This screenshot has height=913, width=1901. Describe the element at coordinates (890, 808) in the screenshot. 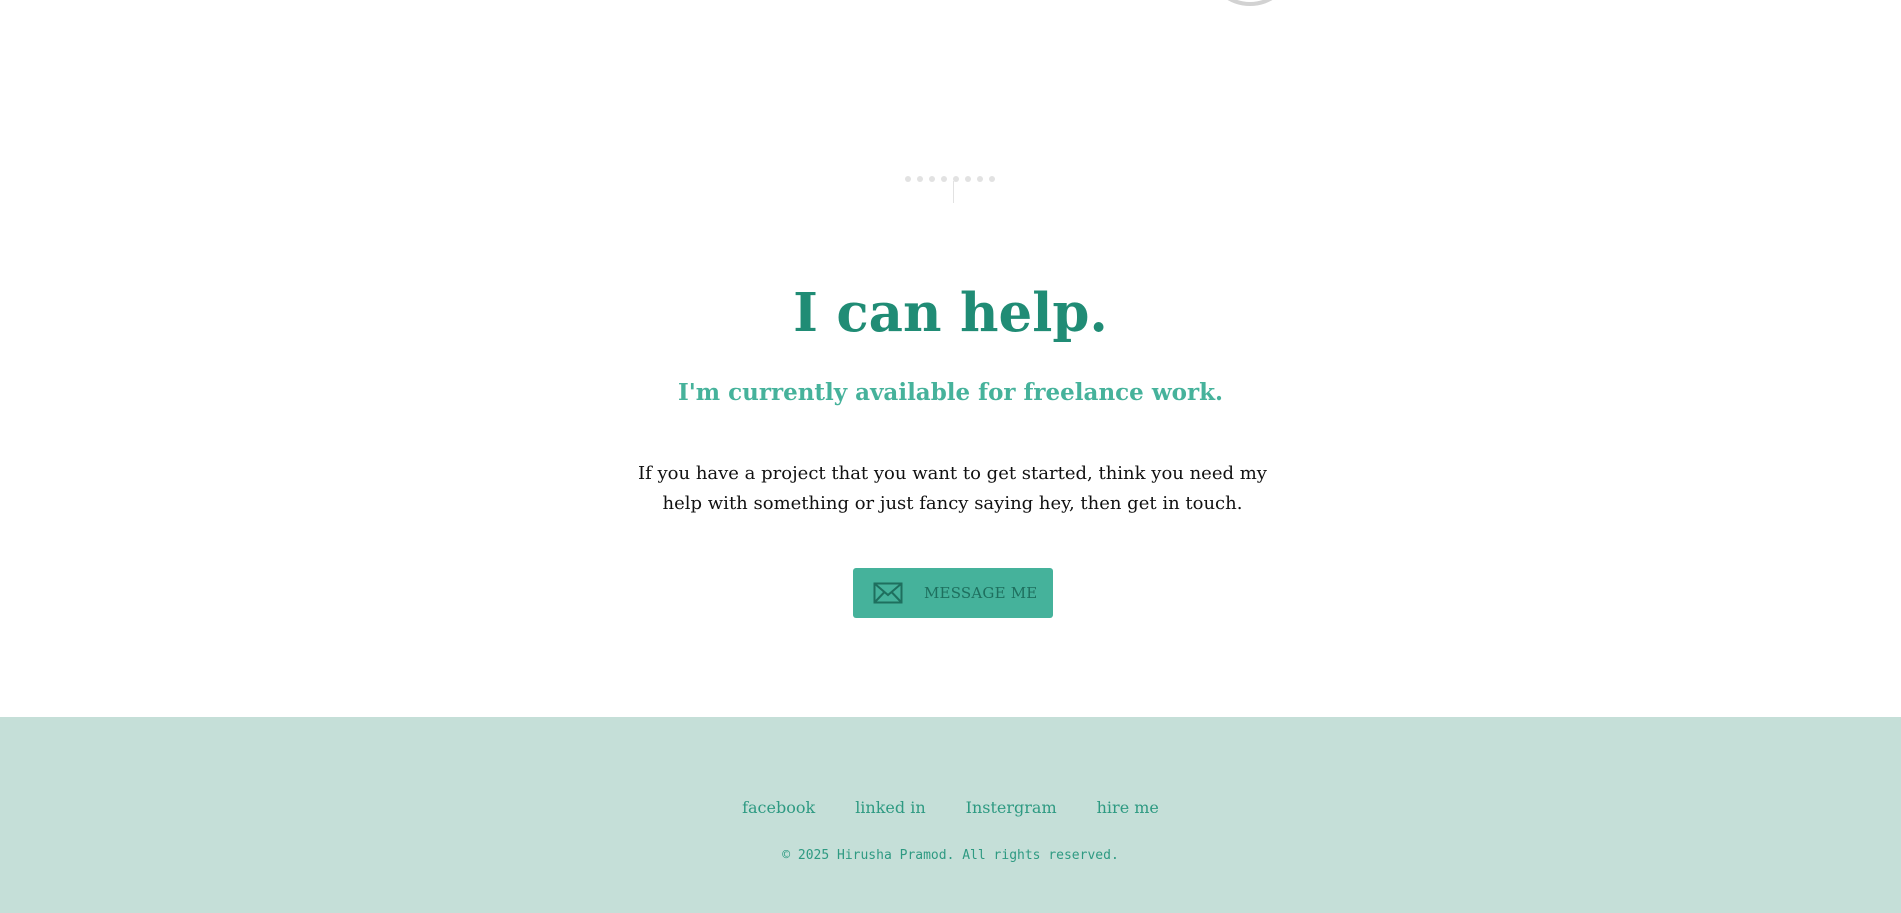

I see `footer-link-linkedin: linked in` at that location.